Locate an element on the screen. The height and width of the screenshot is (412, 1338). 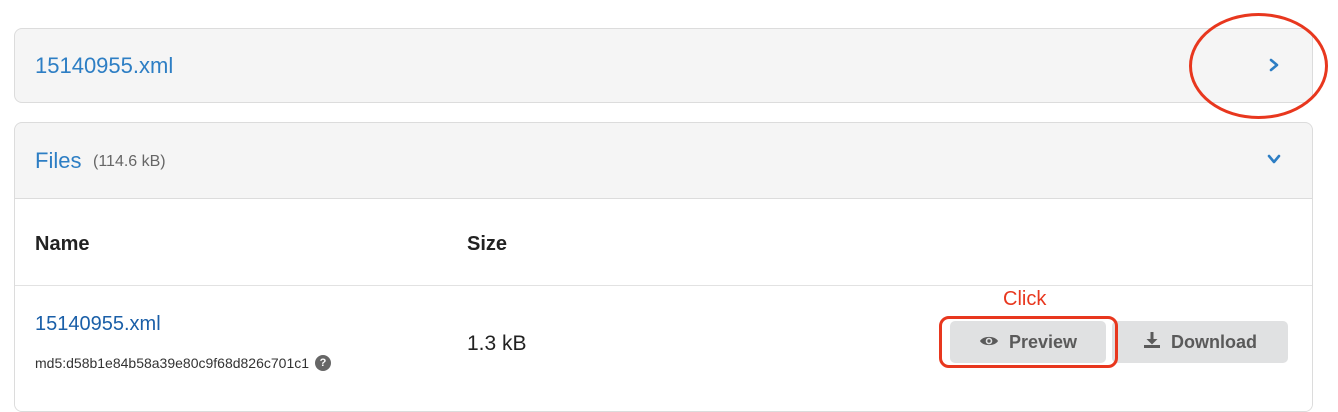
md5-text: md5:d58b1e84b58a39e80c9f68d826c701c1 is located at coordinates (172, 363).